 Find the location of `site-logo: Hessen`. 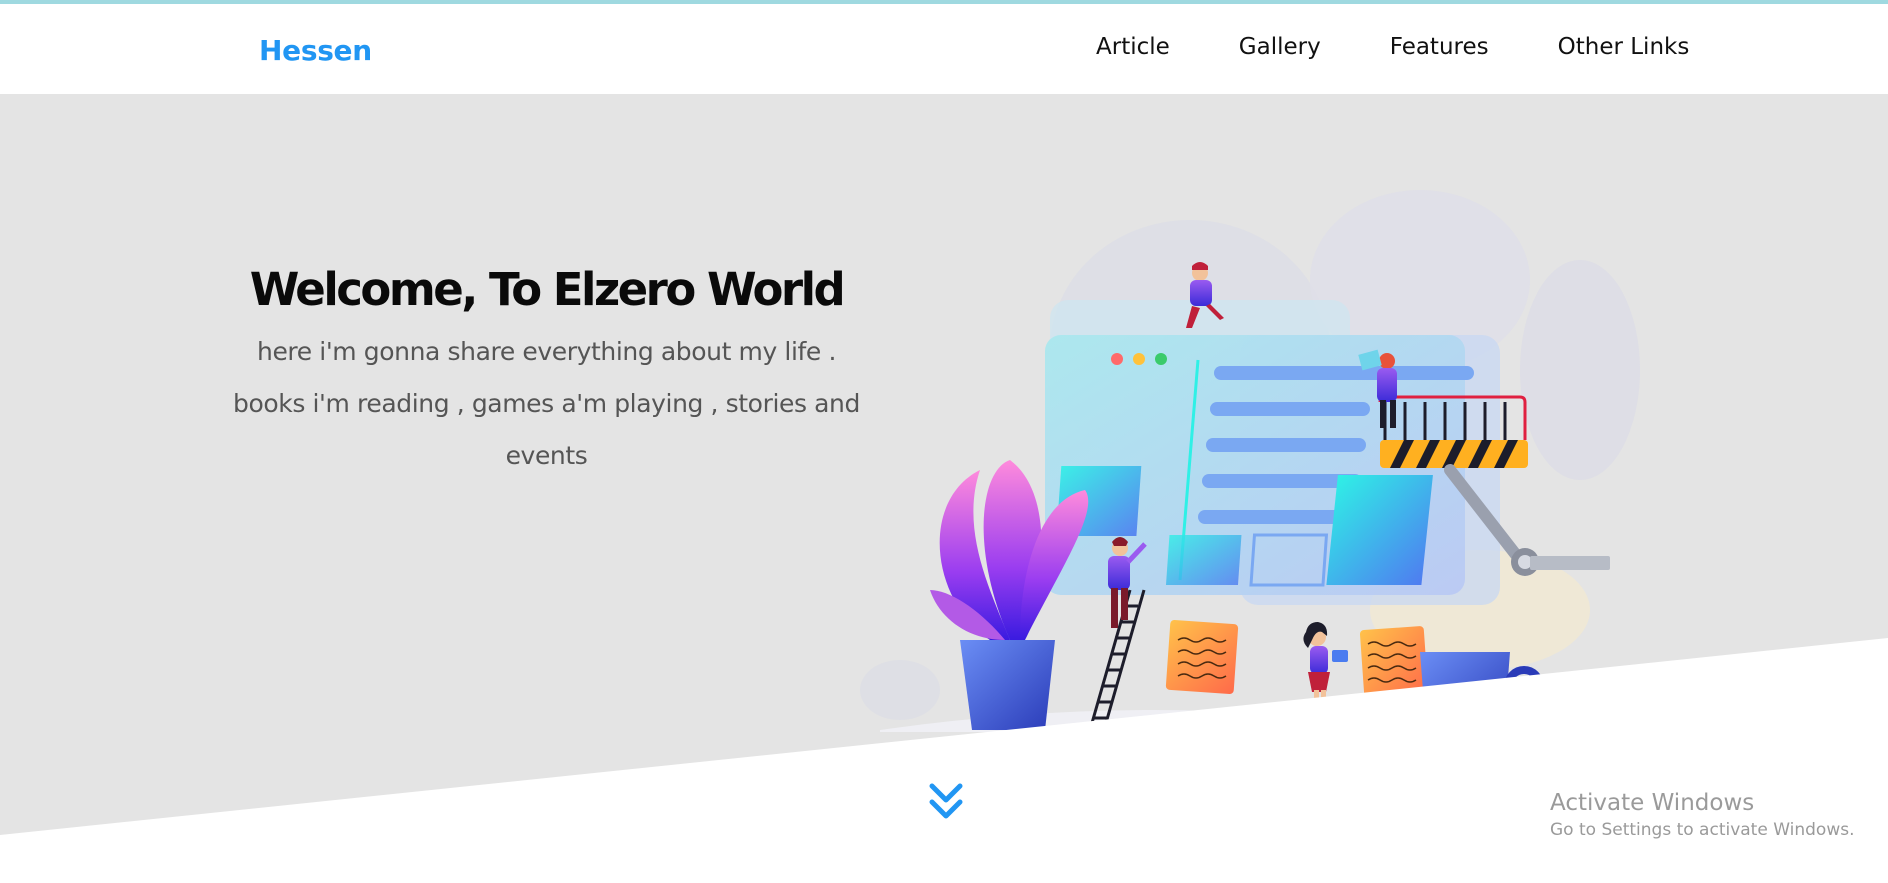

site-logo: Hessen is located at coordinates (315, 50).